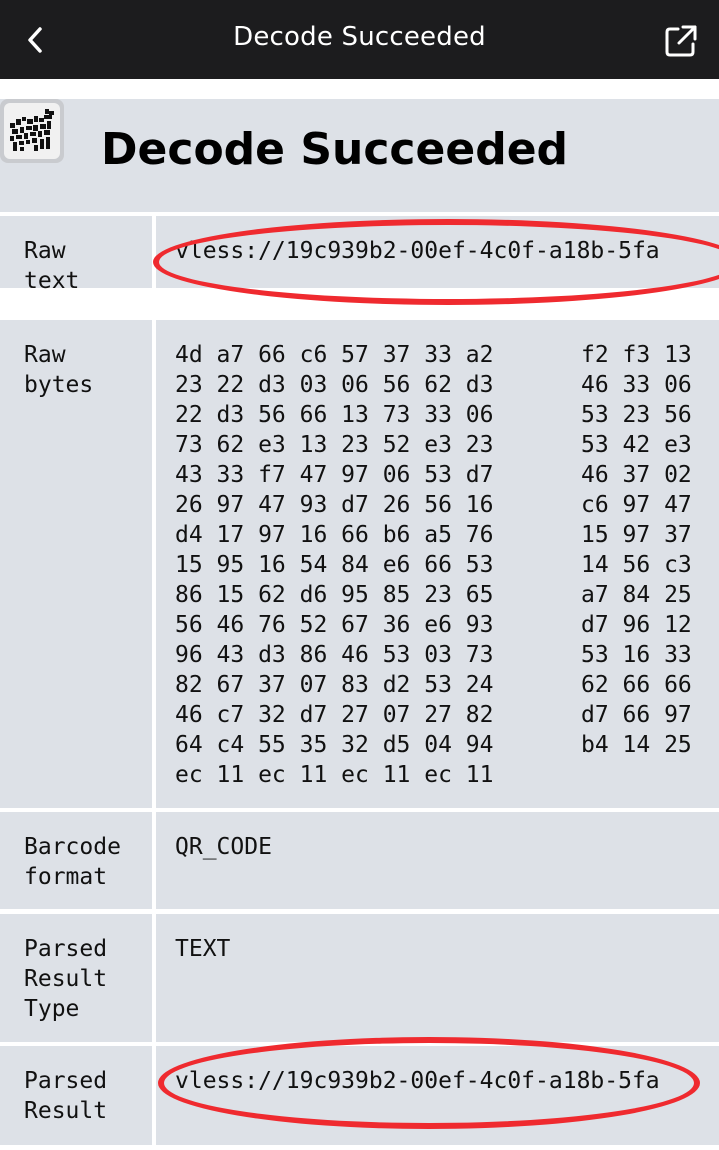 The width and height of the screenshot is (719, 1150). I want to click on top-app-bar: Decode Succeeded, so click(359, 39).